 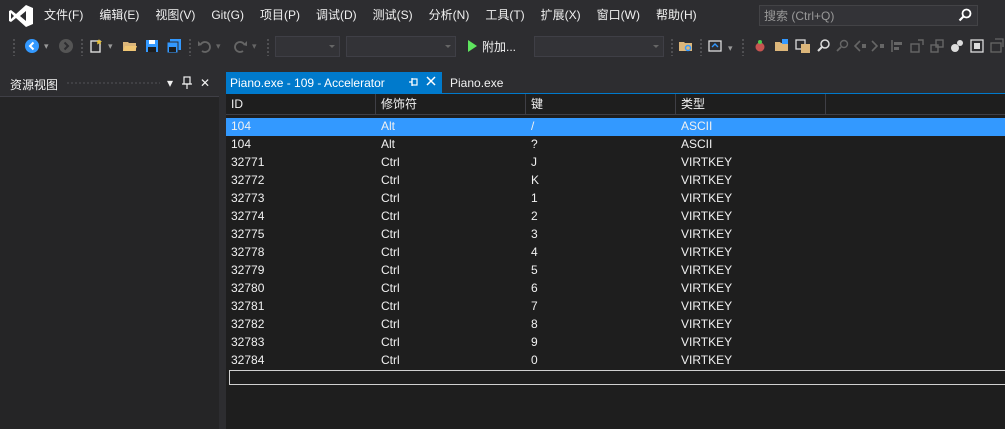 What do you see at coordinates (110, 49) in the screenshot?
I see `new-dropdown-icon: ▾` at bounding box center [110, 49].